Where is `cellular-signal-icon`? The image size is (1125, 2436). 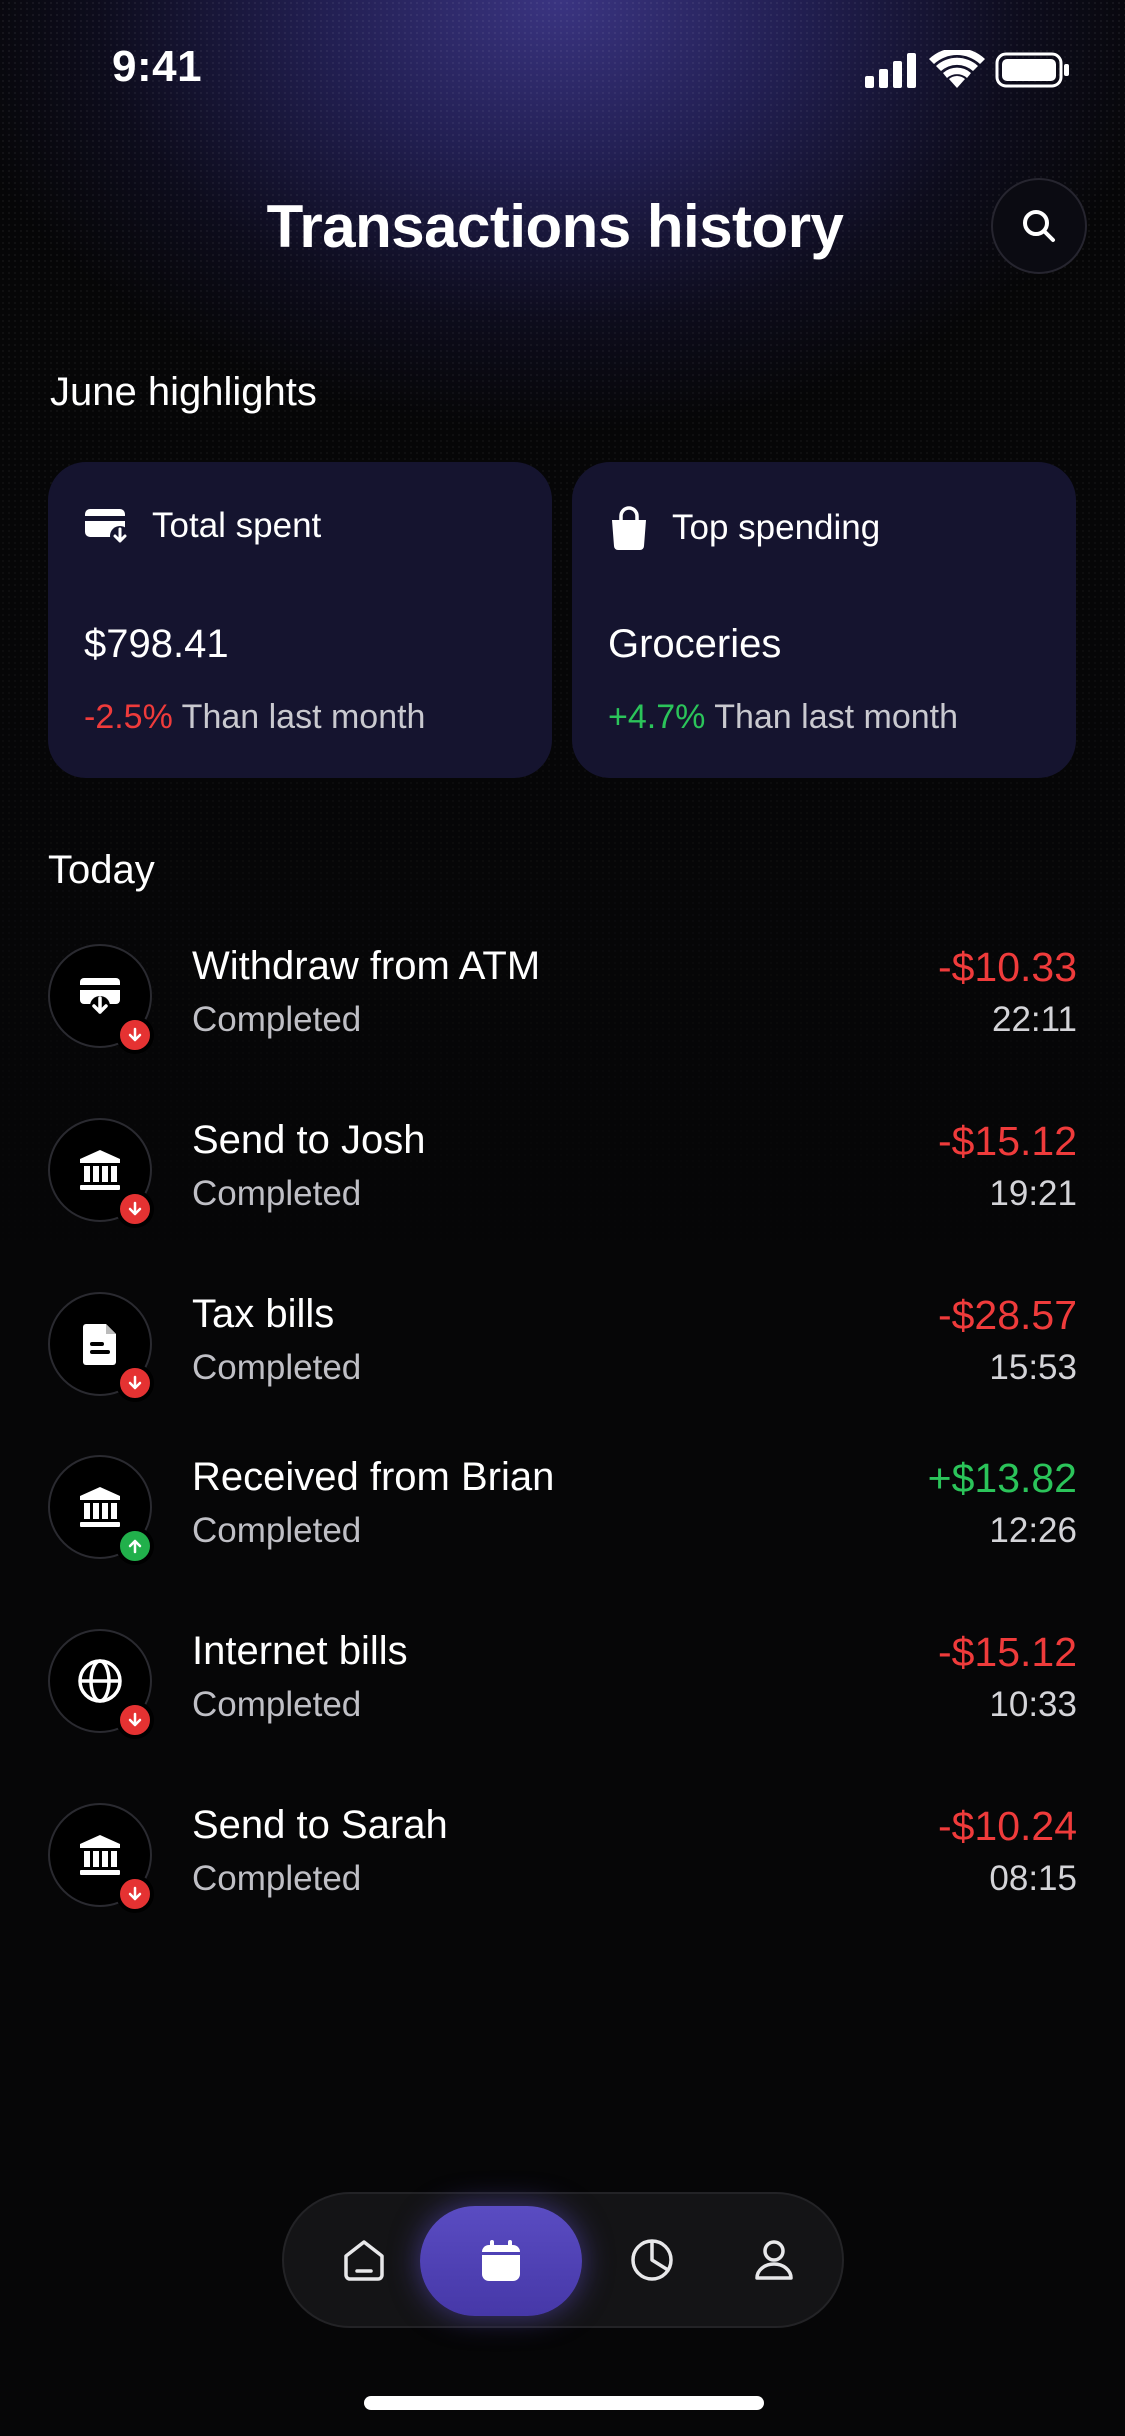
cellular-signal-icon is located at coordinates (890, 70).